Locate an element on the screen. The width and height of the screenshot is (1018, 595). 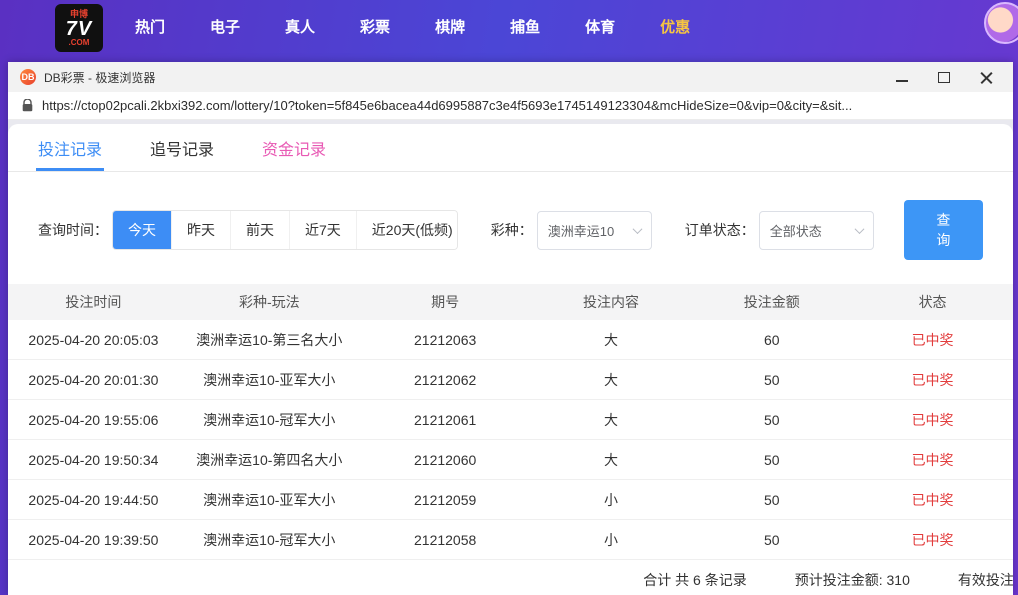
time-option-20days: 近20天(低频) is located at coordinates (406, 230).